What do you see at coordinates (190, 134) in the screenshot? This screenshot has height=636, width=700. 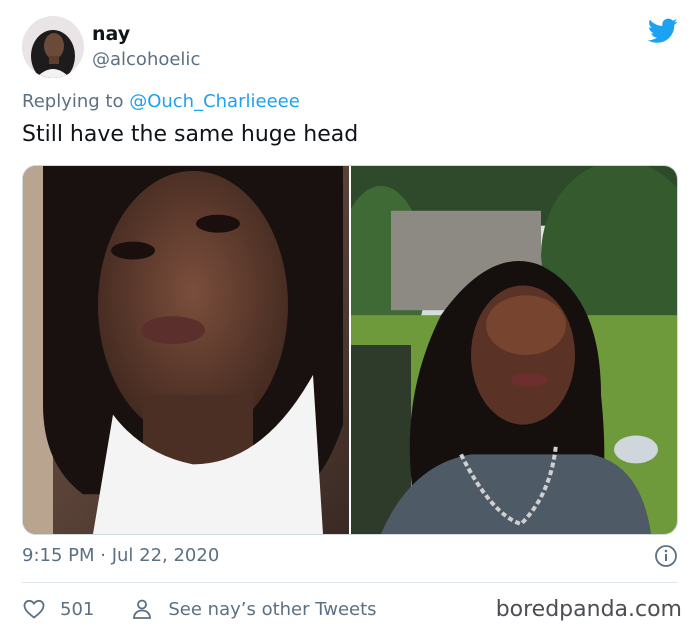 I see `tweet-text: Still have the same huge head` at bounding box center [190, 134].